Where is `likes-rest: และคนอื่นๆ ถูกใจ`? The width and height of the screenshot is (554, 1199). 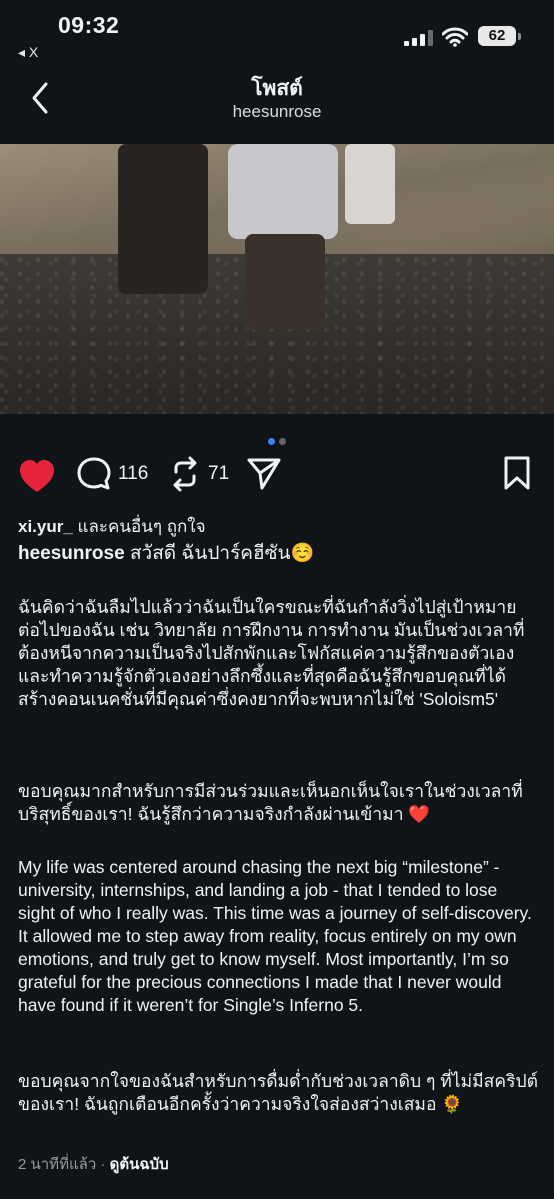 likes-rest: และคนอื่นๆ ถูกใจ is located at coordinates (139, 526).